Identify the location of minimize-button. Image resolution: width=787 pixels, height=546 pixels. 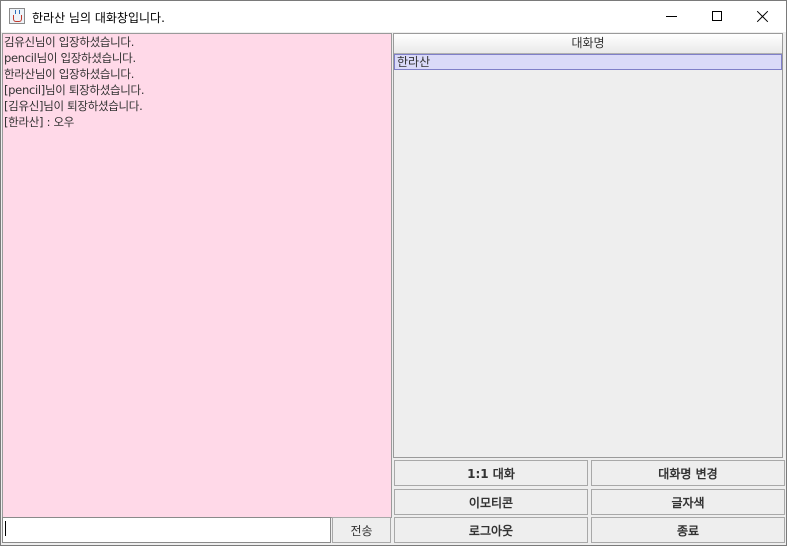
(671, 16).